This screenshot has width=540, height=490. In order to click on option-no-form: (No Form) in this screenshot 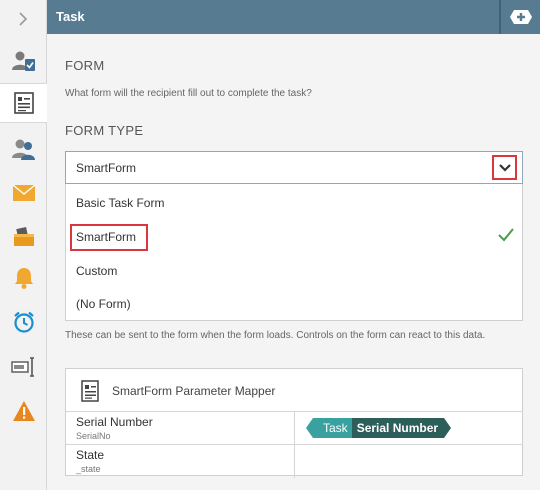, I will do `click(103, 304)`.